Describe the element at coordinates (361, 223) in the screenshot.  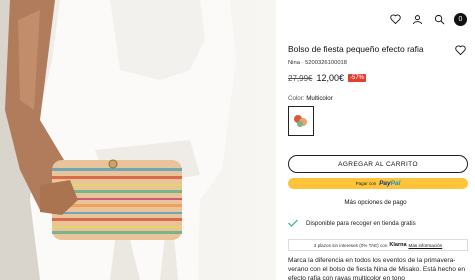
I see `store-pickup-text: Disponible para recoger en tienda gratis` at that location.